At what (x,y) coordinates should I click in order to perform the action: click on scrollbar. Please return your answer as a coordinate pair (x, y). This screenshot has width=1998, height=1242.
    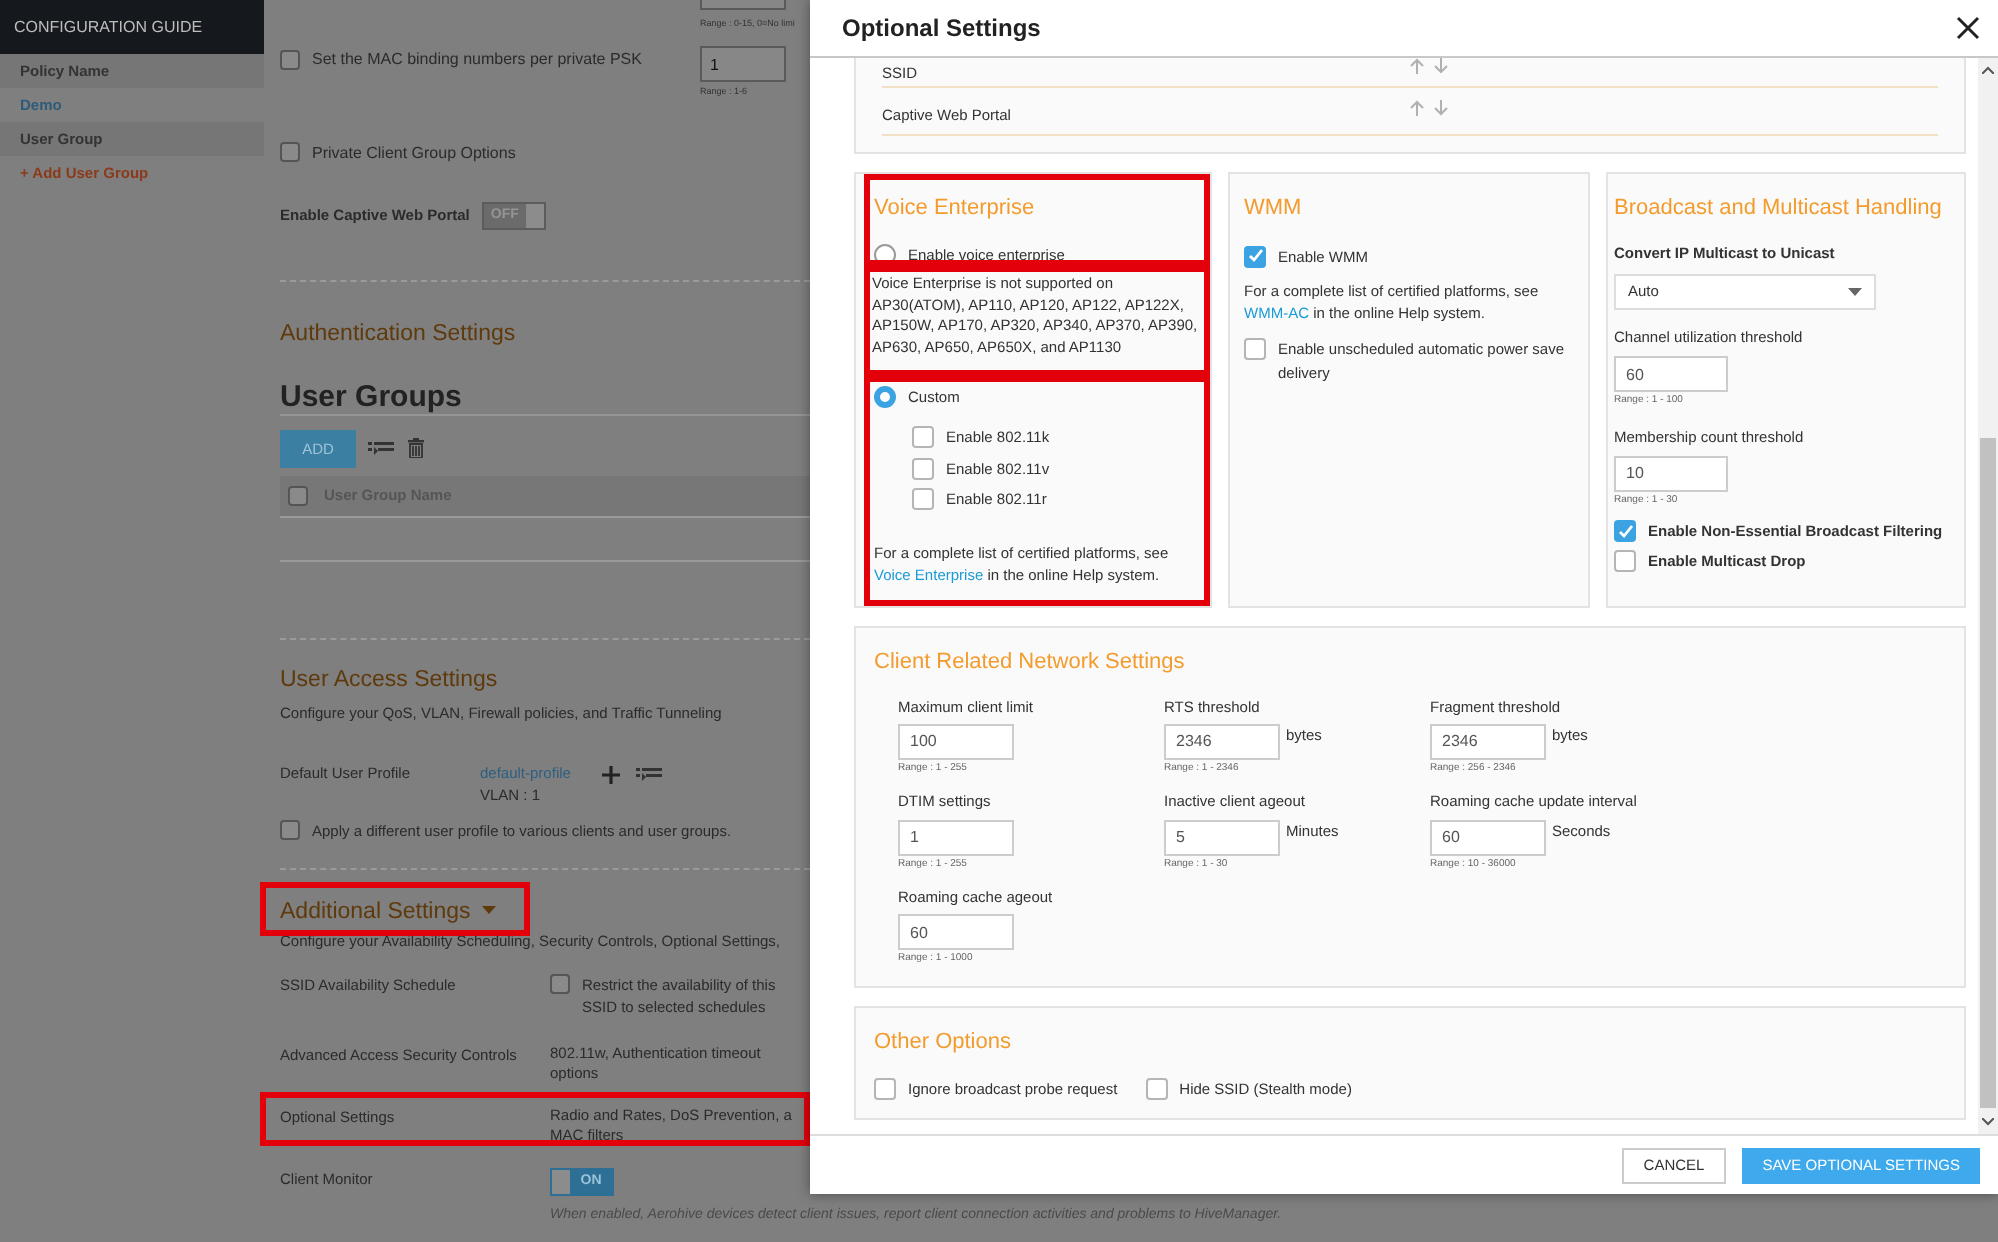
    Looking at the image, I should click on (1988, 596).